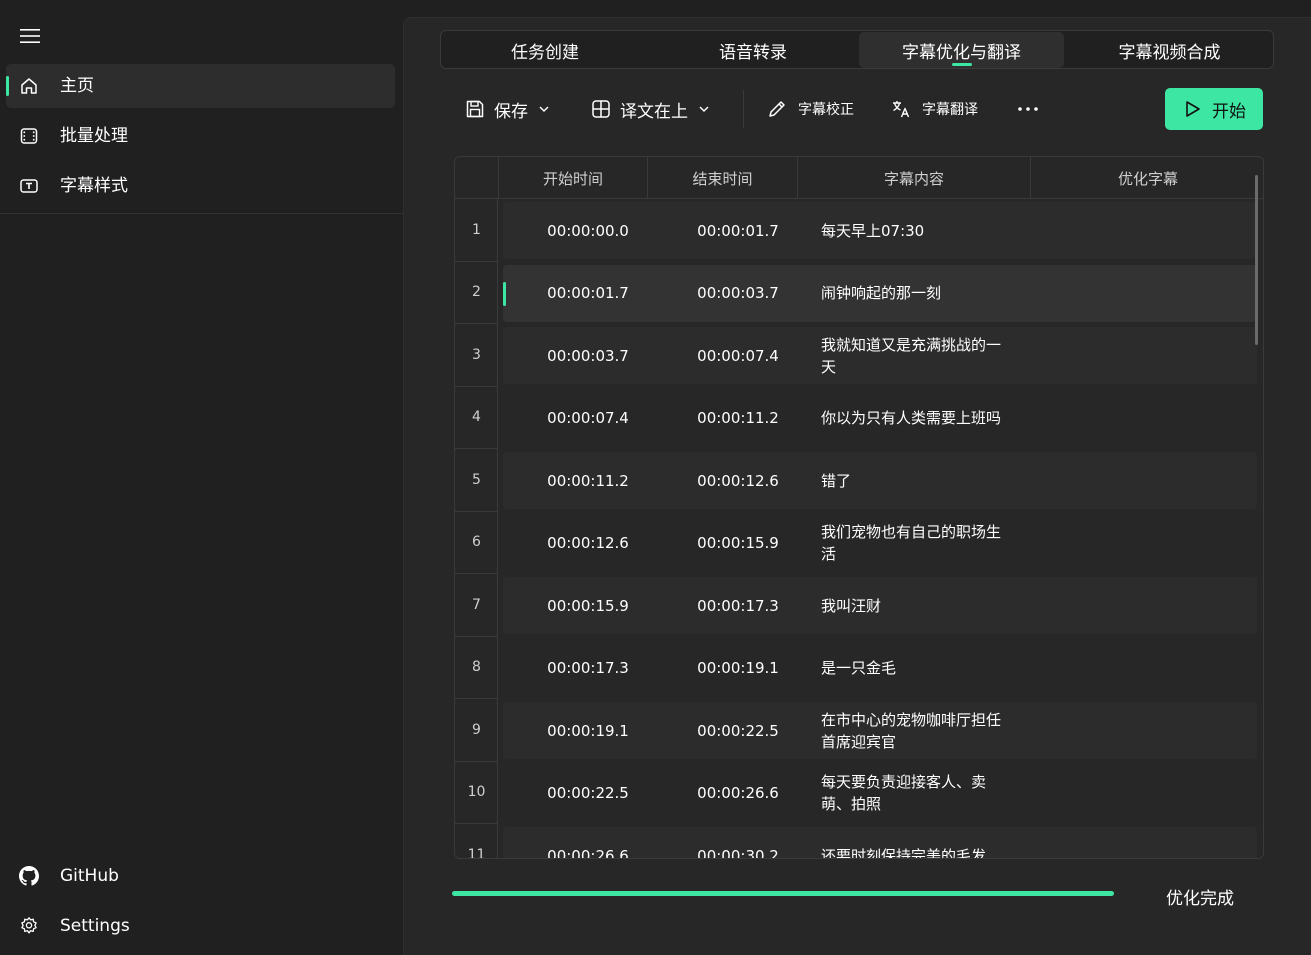 The image size is (1311, 955). I want to click on row-number: 5, so click(476, 480).